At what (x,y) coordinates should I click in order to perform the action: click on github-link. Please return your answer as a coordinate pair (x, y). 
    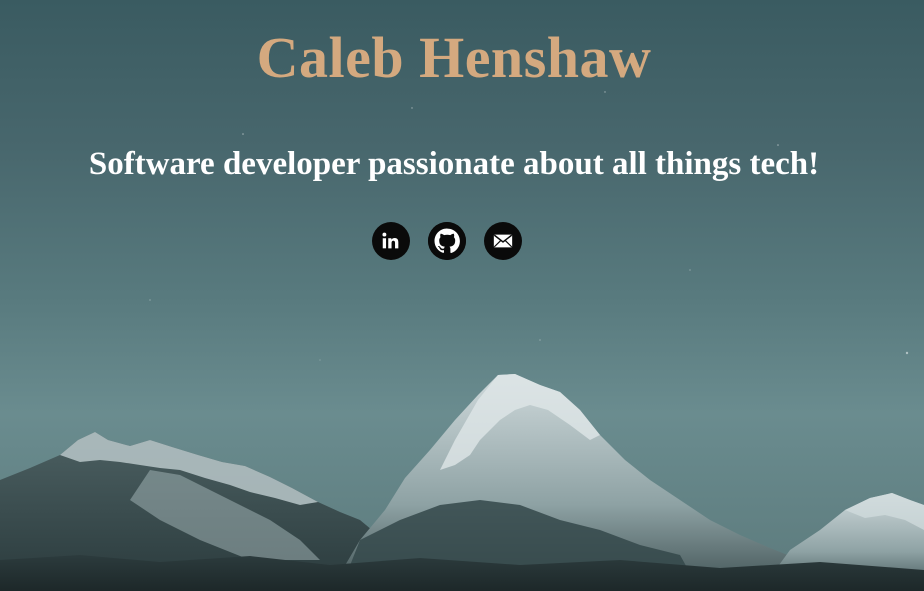
    Looking at the image, I should click on (447, 241).